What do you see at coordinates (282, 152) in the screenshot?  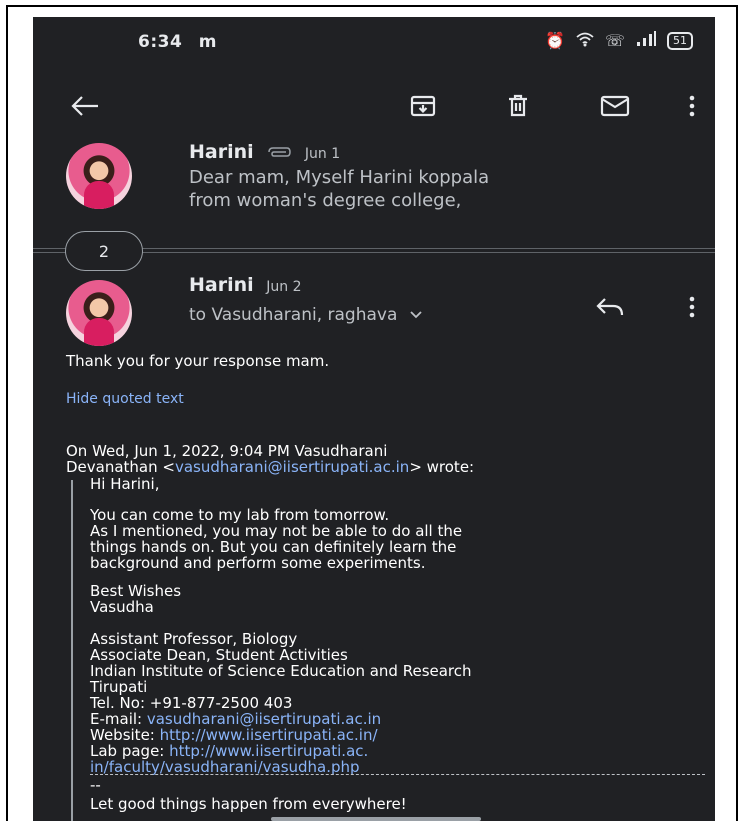 I see `attachment-icon` at bounding box center [282, 152].